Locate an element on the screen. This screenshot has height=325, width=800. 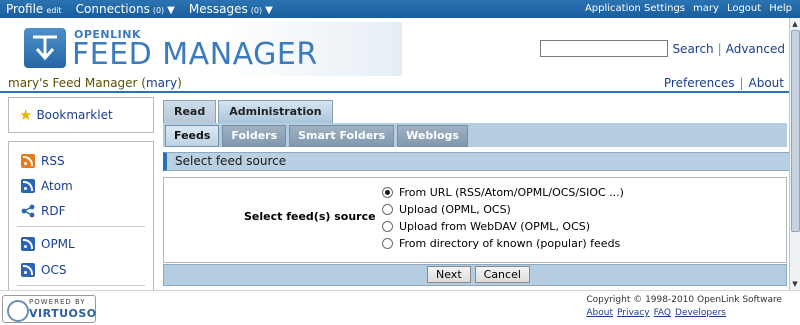
cancel-button: Cancel is located at coordinates (502, 274).